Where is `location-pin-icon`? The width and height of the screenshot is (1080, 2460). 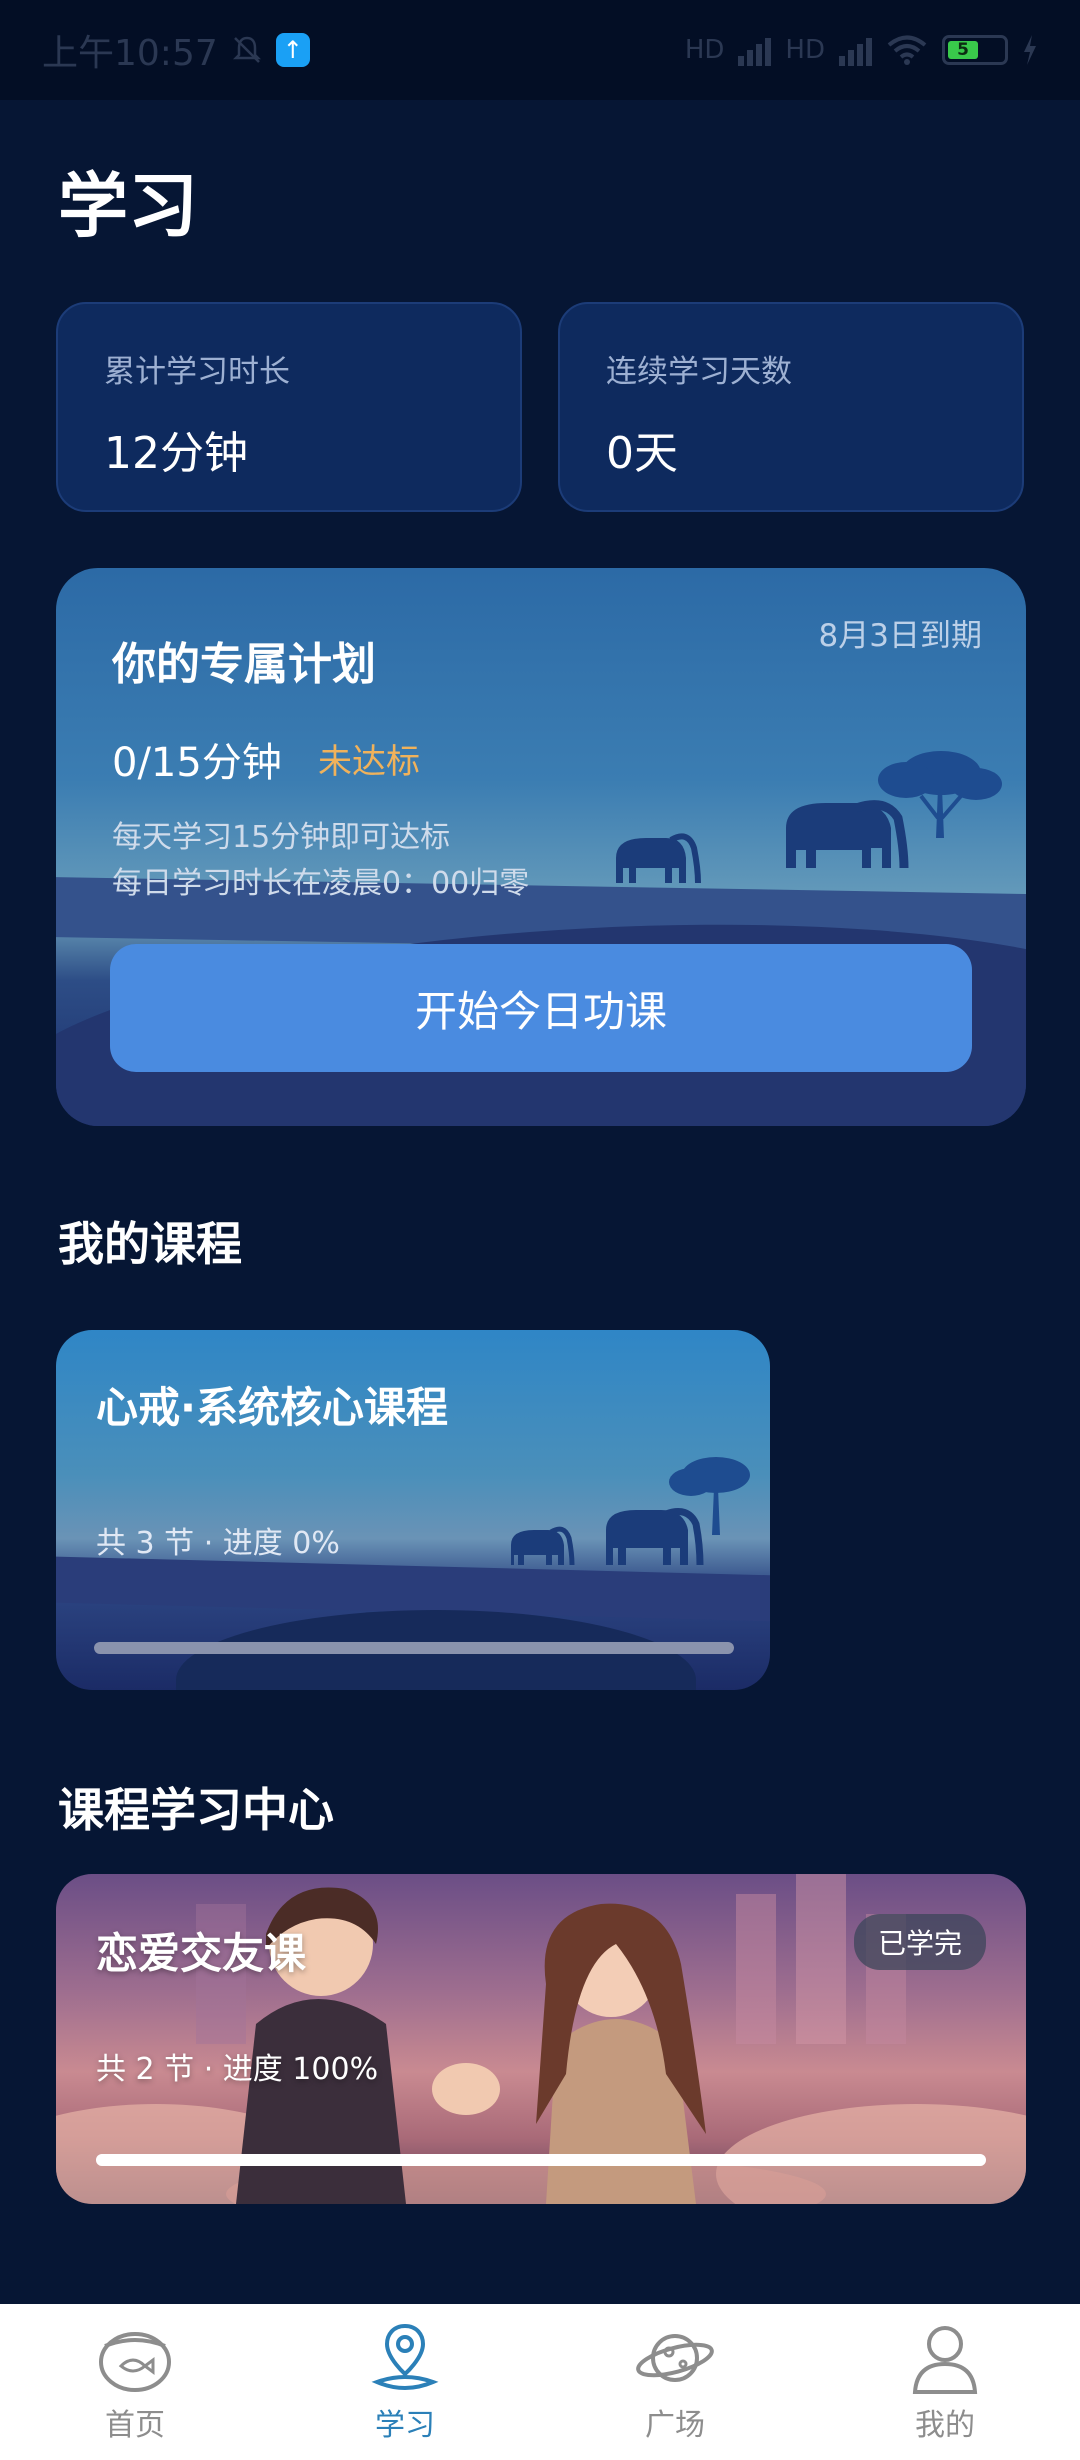 location-pin-icon is located at coordinates (405, 2356).